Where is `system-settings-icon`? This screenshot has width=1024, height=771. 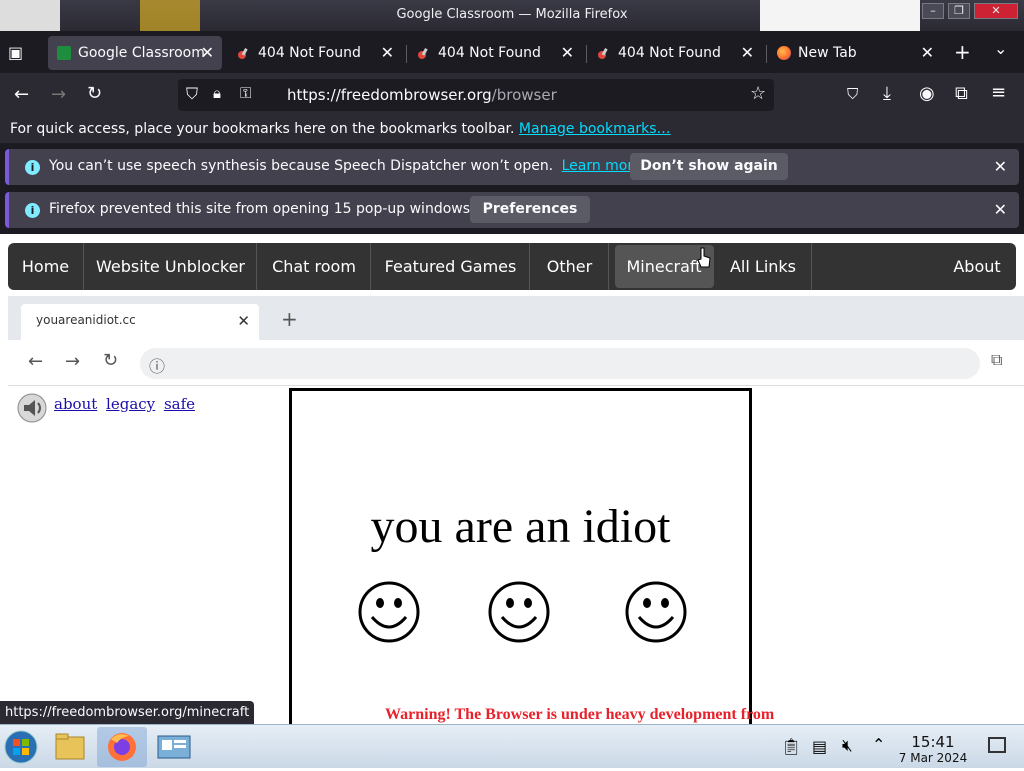 system-settings-icon is located at coordinates (174, 747).